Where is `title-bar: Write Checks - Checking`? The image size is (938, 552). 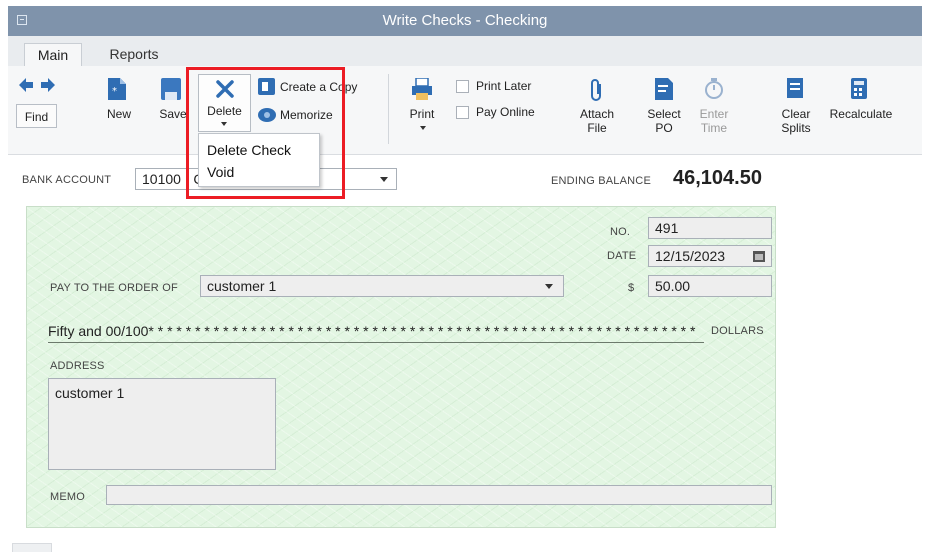
title-bar: Write Checks - Checking is located at coordinates (465, 21).